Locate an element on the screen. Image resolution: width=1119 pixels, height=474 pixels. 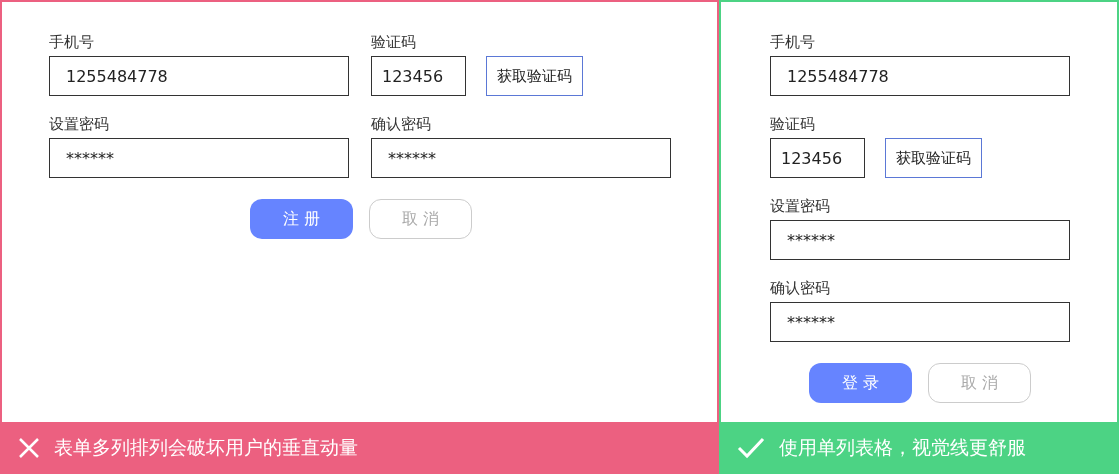
cross-icon is located at coordinates (29, 448).